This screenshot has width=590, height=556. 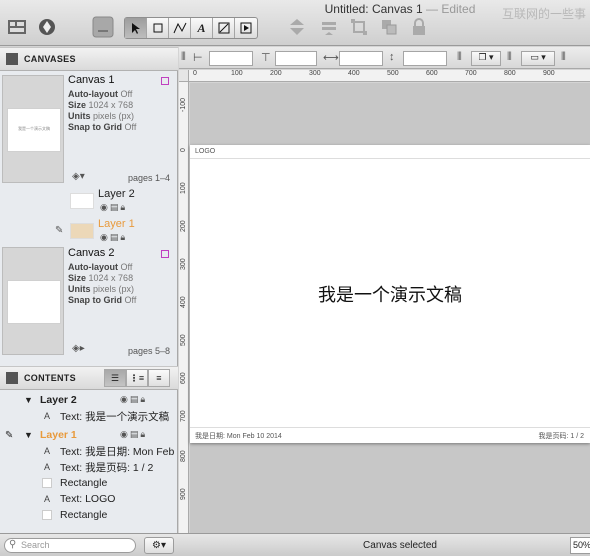 What do you see at coordinates (296, 58) in the screenshot?
I see `y-field` at bounding box center [296, 58].